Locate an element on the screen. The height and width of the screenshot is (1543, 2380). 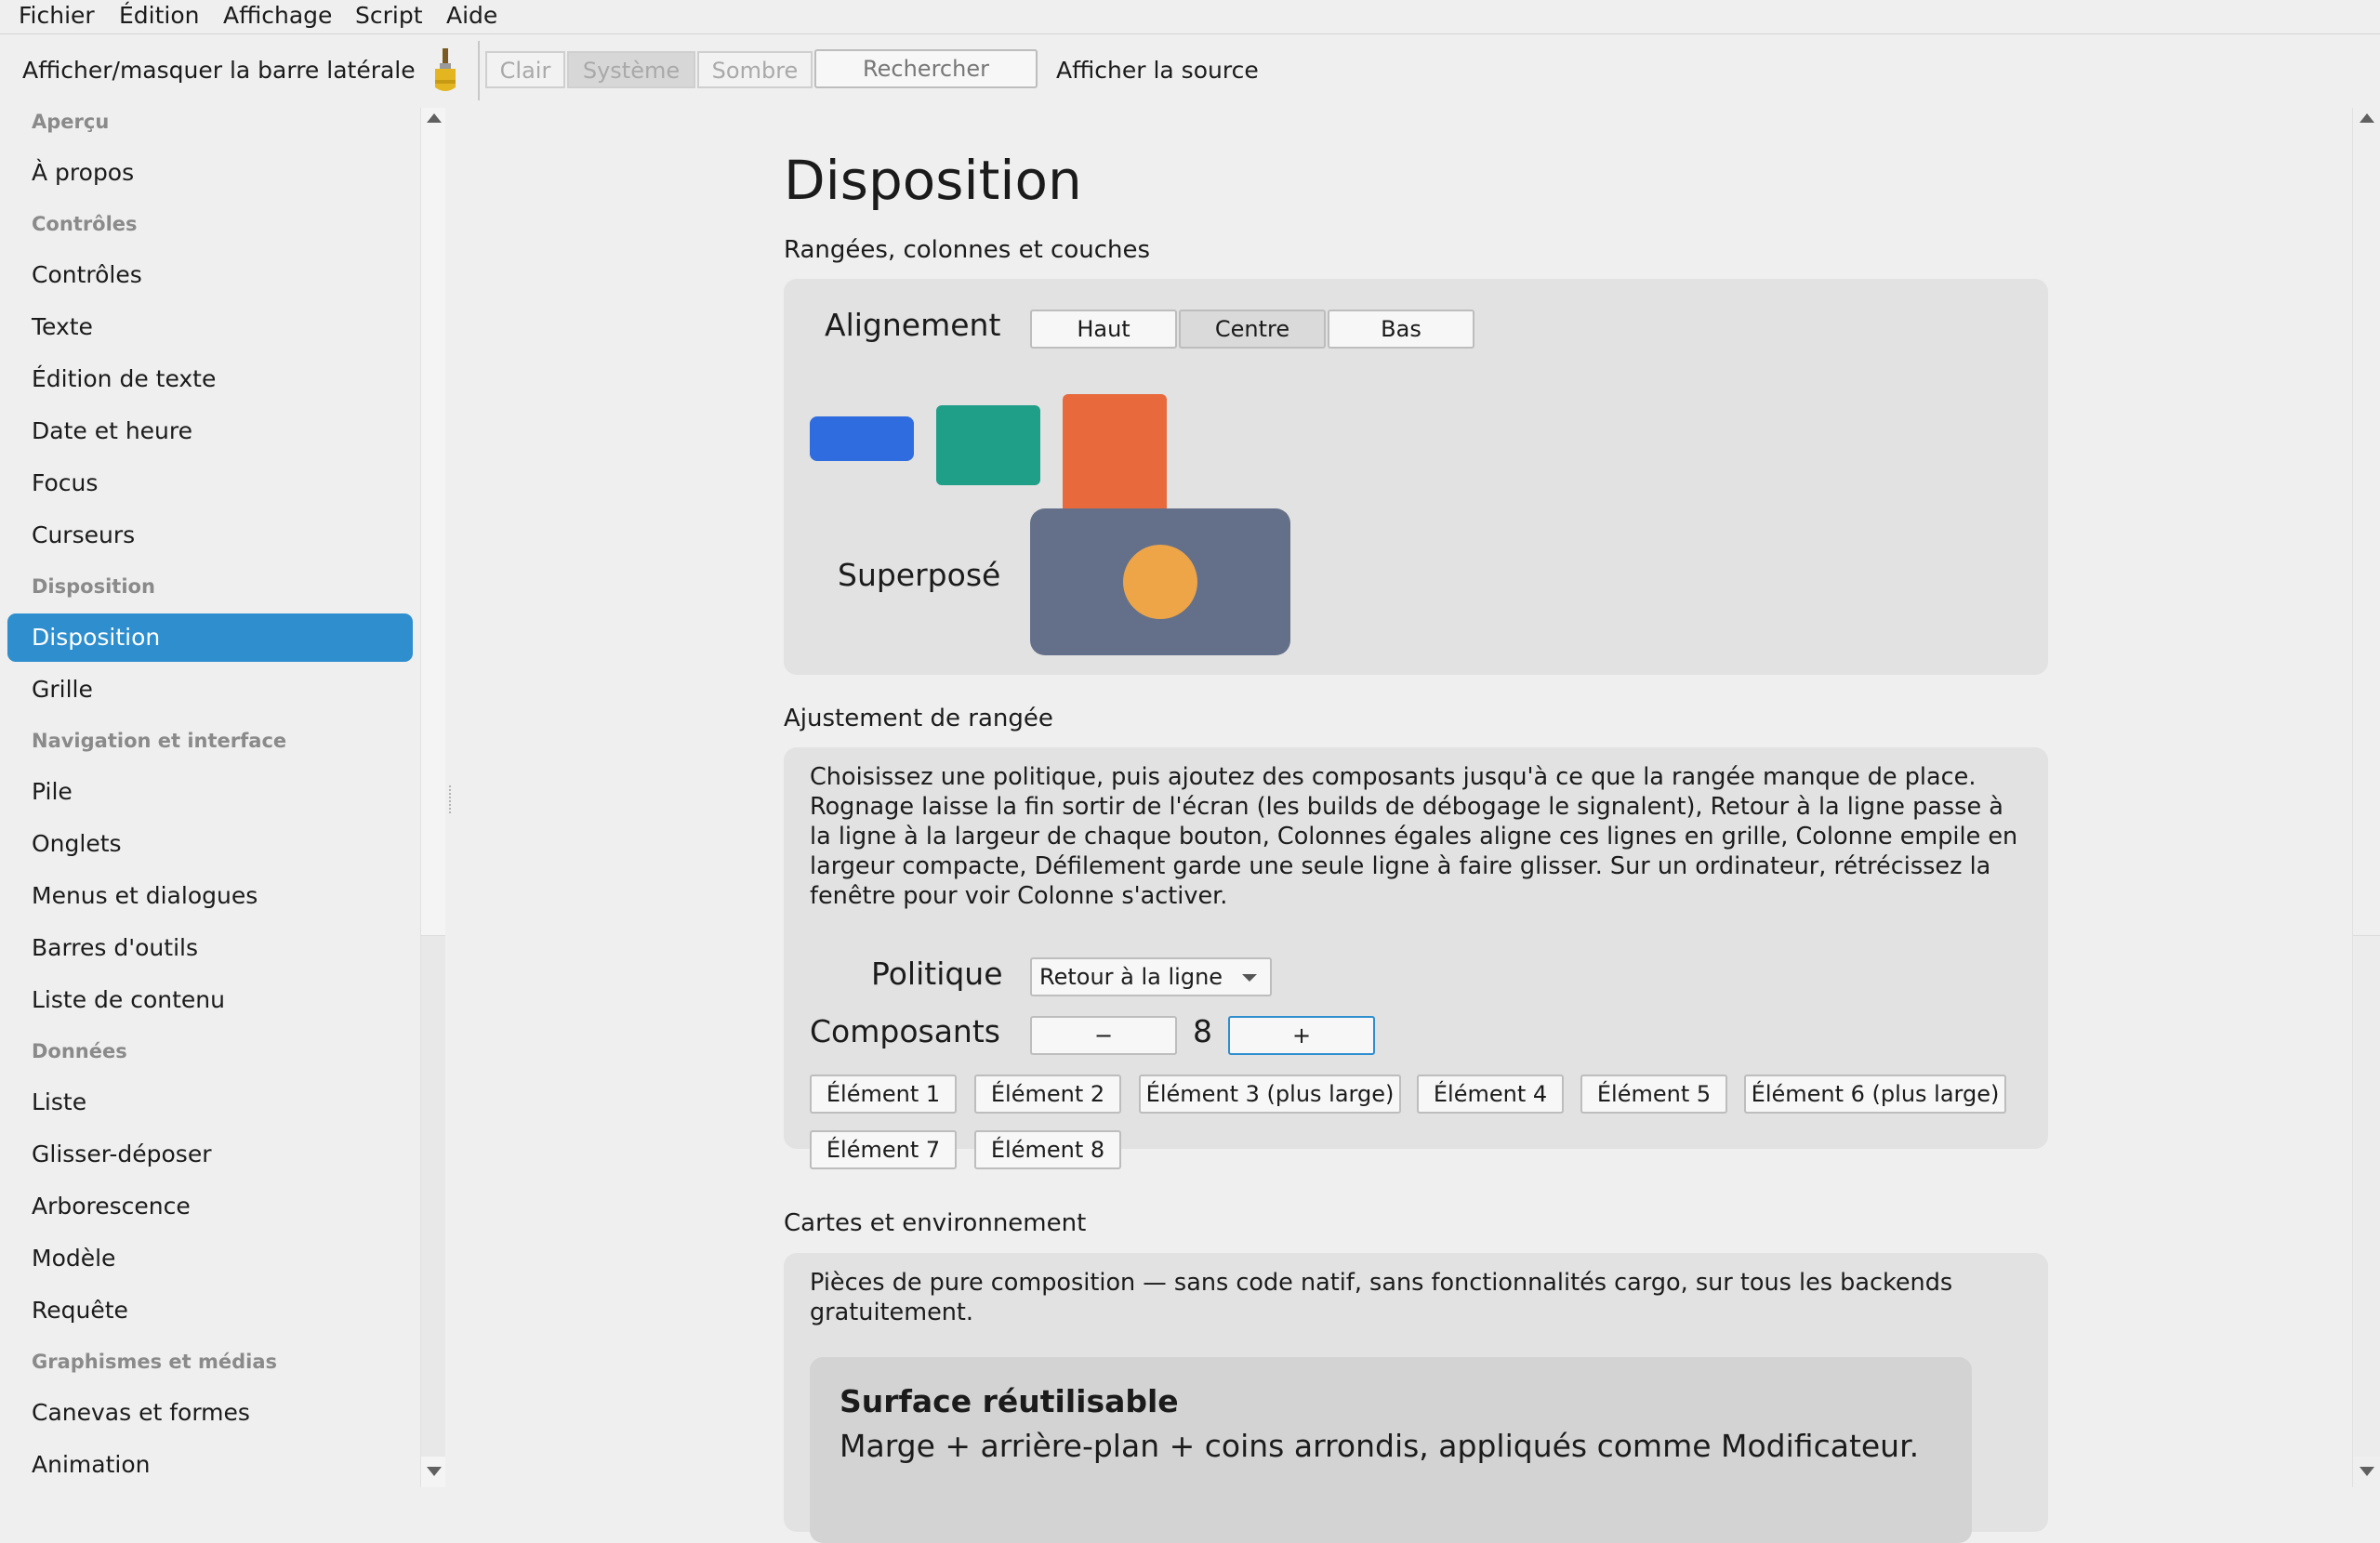
show-source-button: Afficher la source is located at coordinates (1157, 70).